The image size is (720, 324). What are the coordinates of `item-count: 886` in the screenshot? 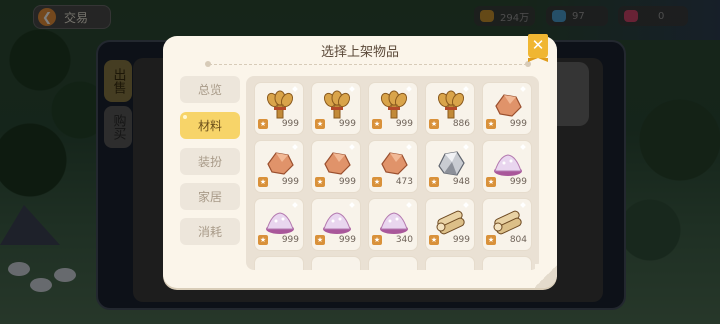 It's located at (461, 124).